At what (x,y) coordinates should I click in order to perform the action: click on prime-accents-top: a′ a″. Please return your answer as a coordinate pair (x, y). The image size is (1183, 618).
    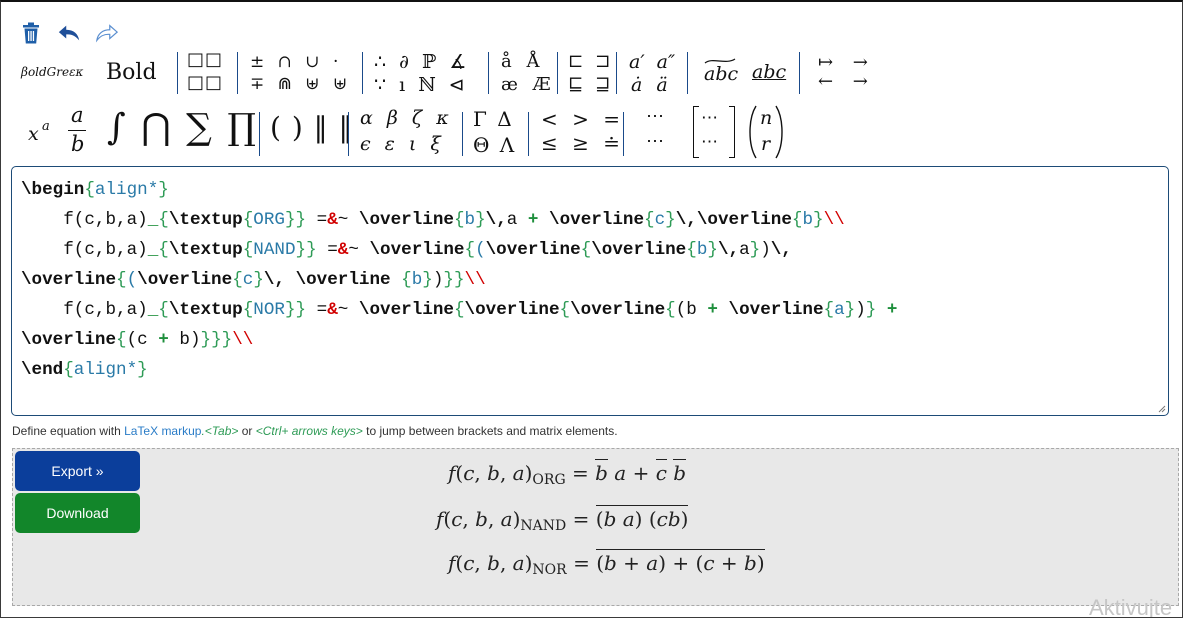
    Looking at the image, I should click on (652, 62).